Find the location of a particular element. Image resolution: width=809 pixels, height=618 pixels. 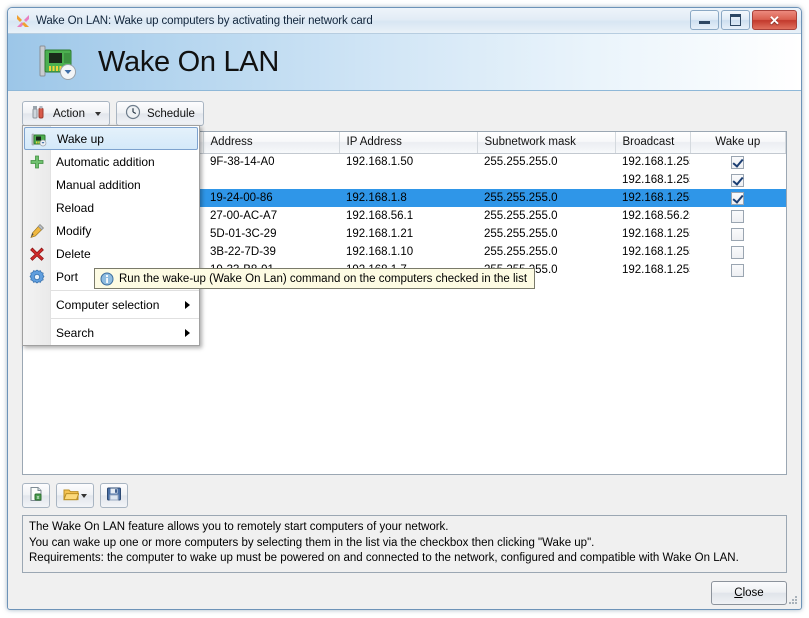

close-button-label: Close is located at coordinates (748, 593).